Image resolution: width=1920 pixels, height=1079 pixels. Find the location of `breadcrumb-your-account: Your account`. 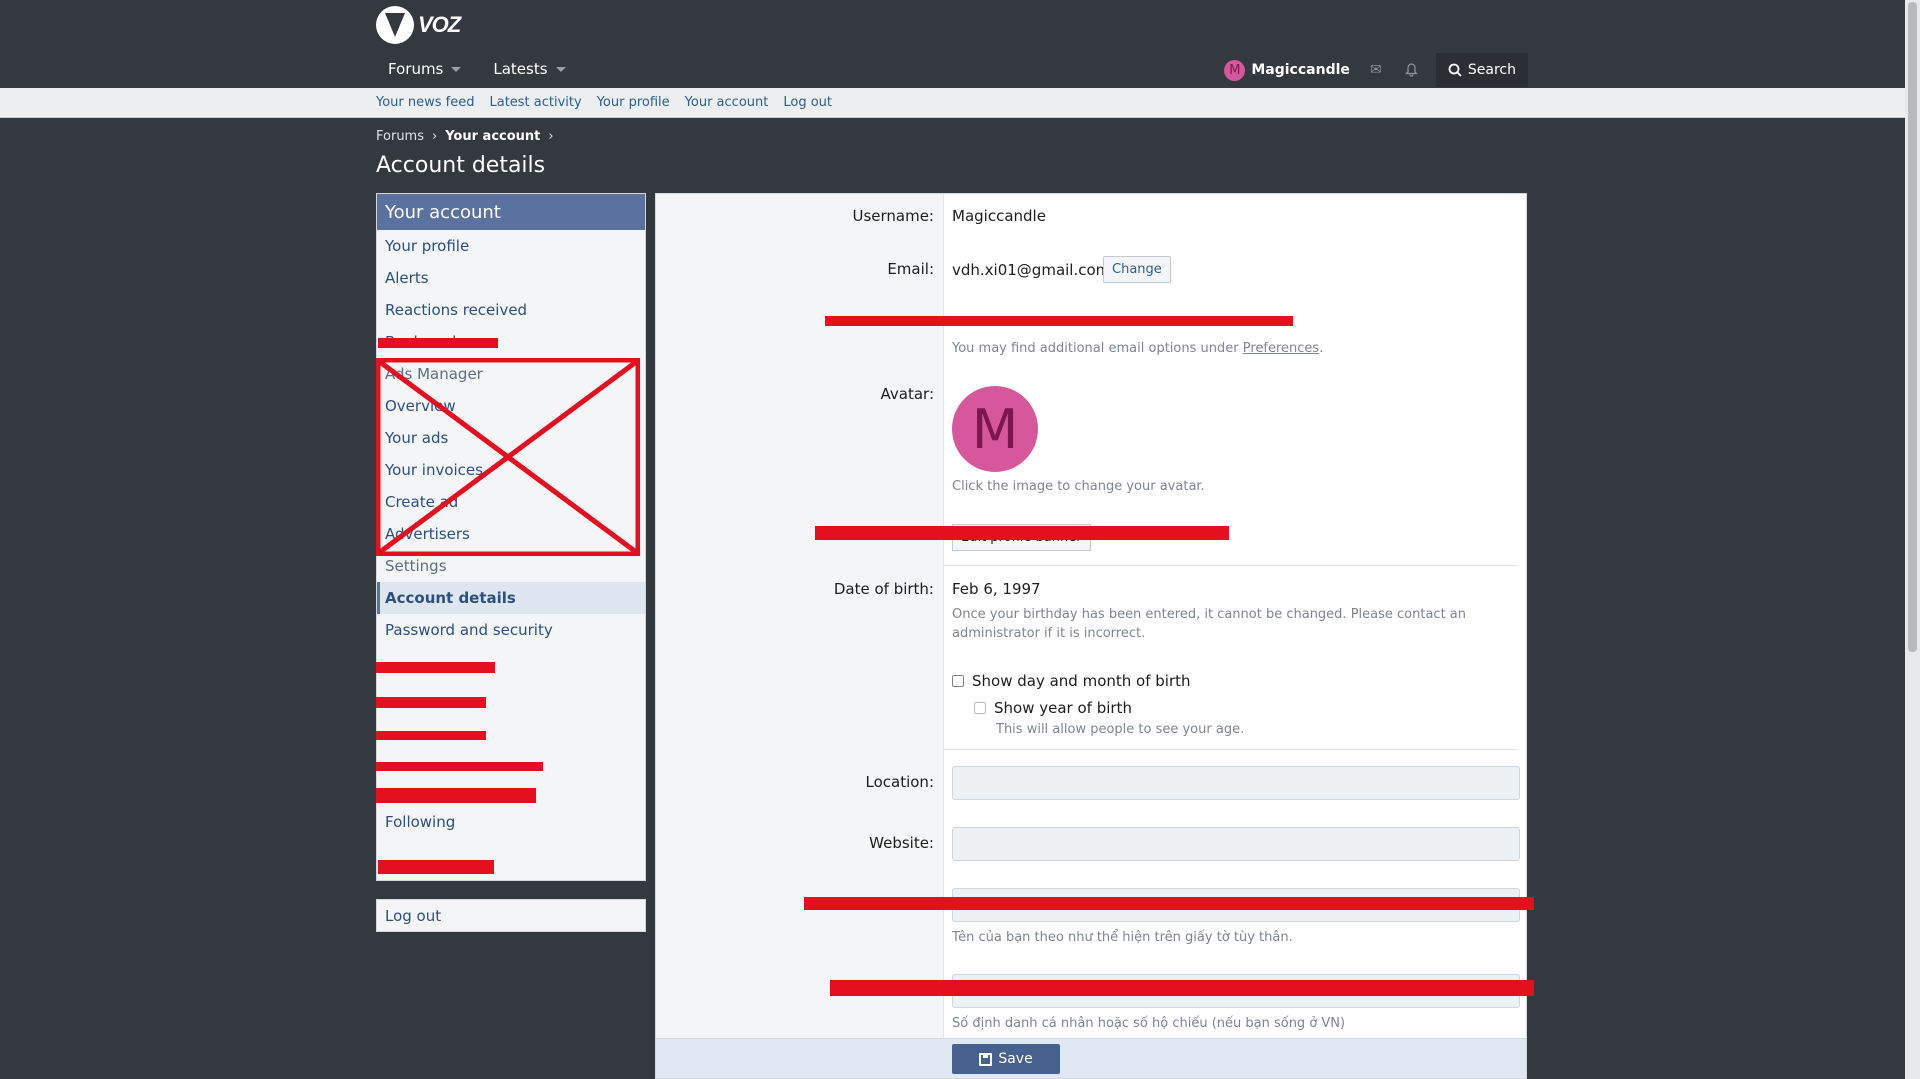

breadcrumb-your-account: Your account is located at coordinates (492, 136).